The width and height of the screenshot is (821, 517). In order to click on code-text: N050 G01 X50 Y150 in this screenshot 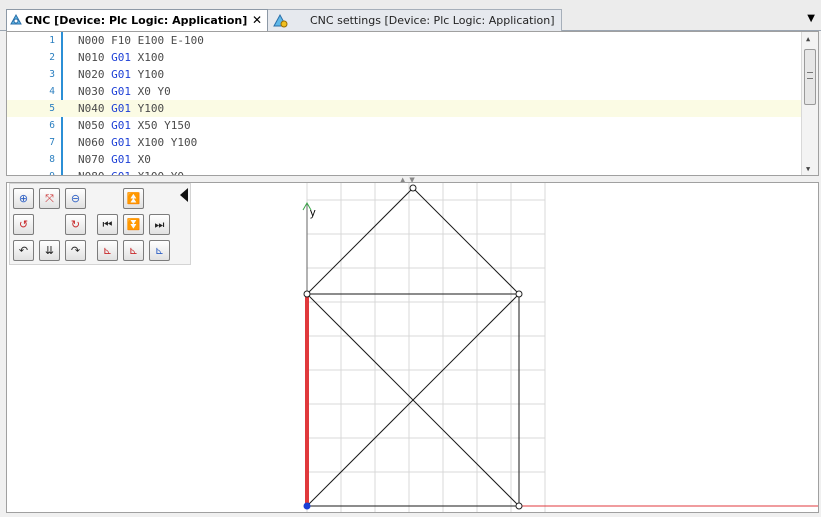, I will do `click(134, 125)`.